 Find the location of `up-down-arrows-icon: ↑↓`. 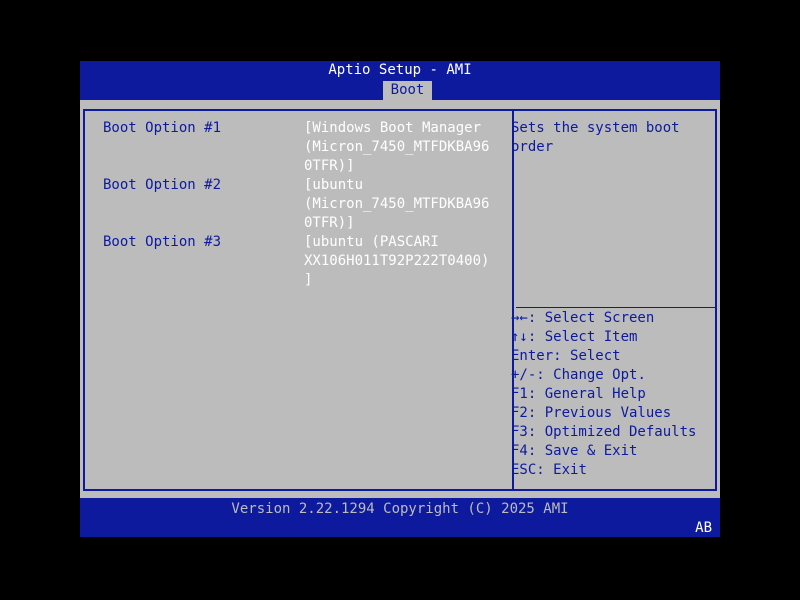

up-down-arrows-icon: ↑↓ is located at coordinates (519, 337).